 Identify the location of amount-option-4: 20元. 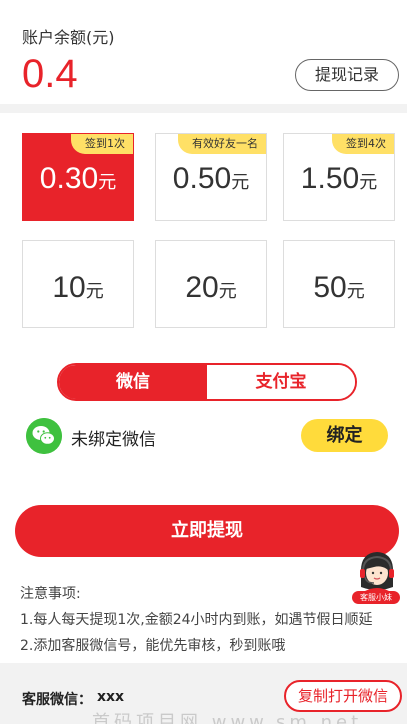
(211, 284).